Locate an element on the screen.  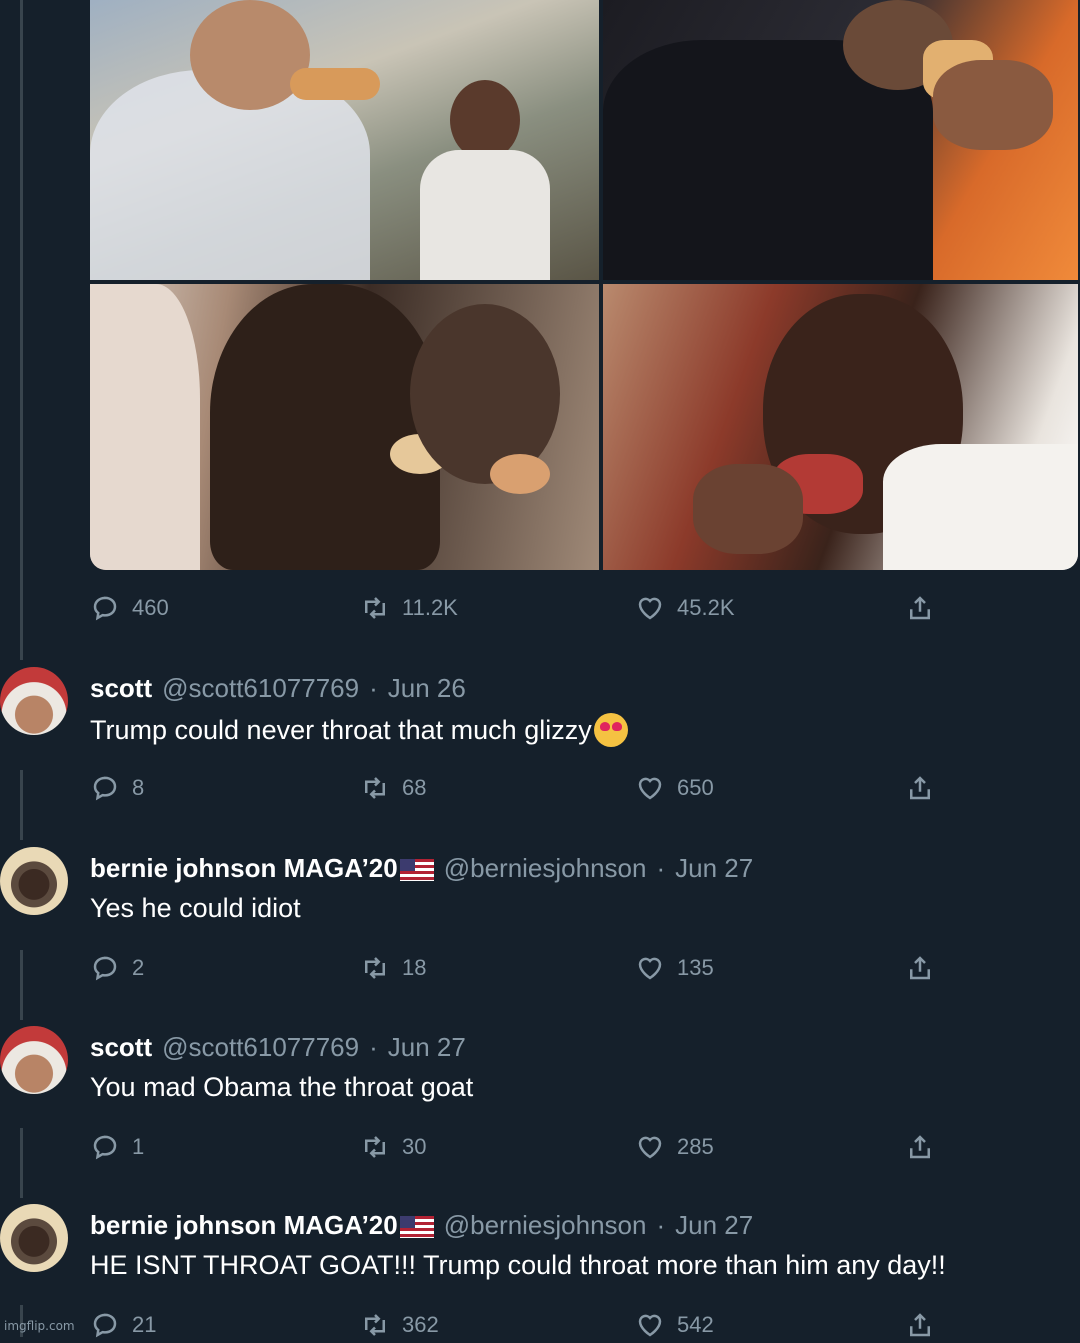
like-button: 650 is located at coordinates (674, 788).